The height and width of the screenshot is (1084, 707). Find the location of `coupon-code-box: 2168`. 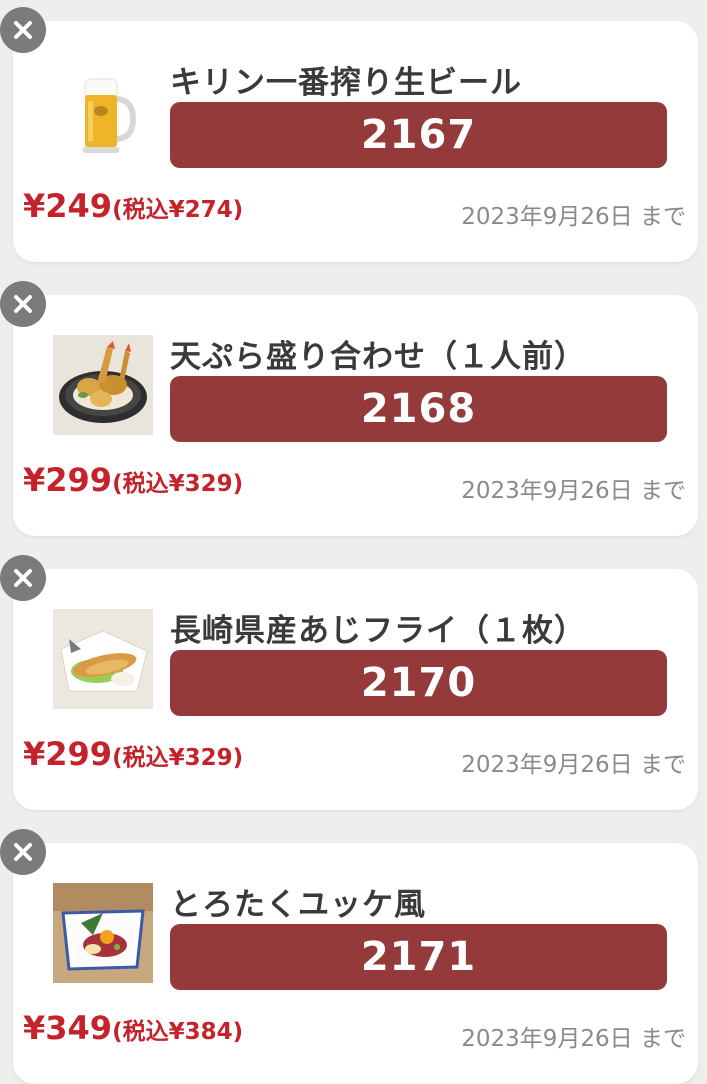

coupon-code-box: 2168 is located at coordinates (418, 409).